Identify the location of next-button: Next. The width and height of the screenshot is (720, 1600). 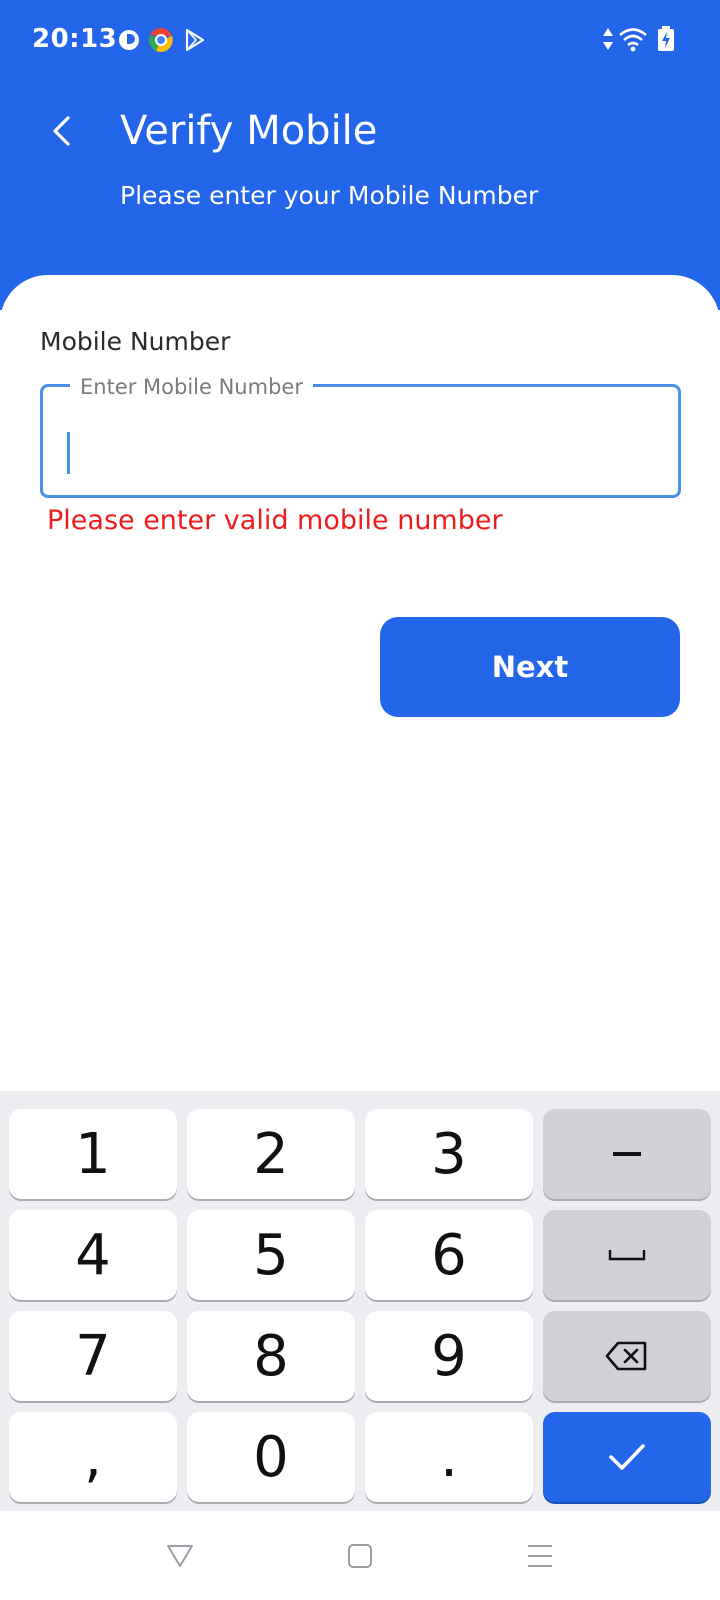
(530, 667).